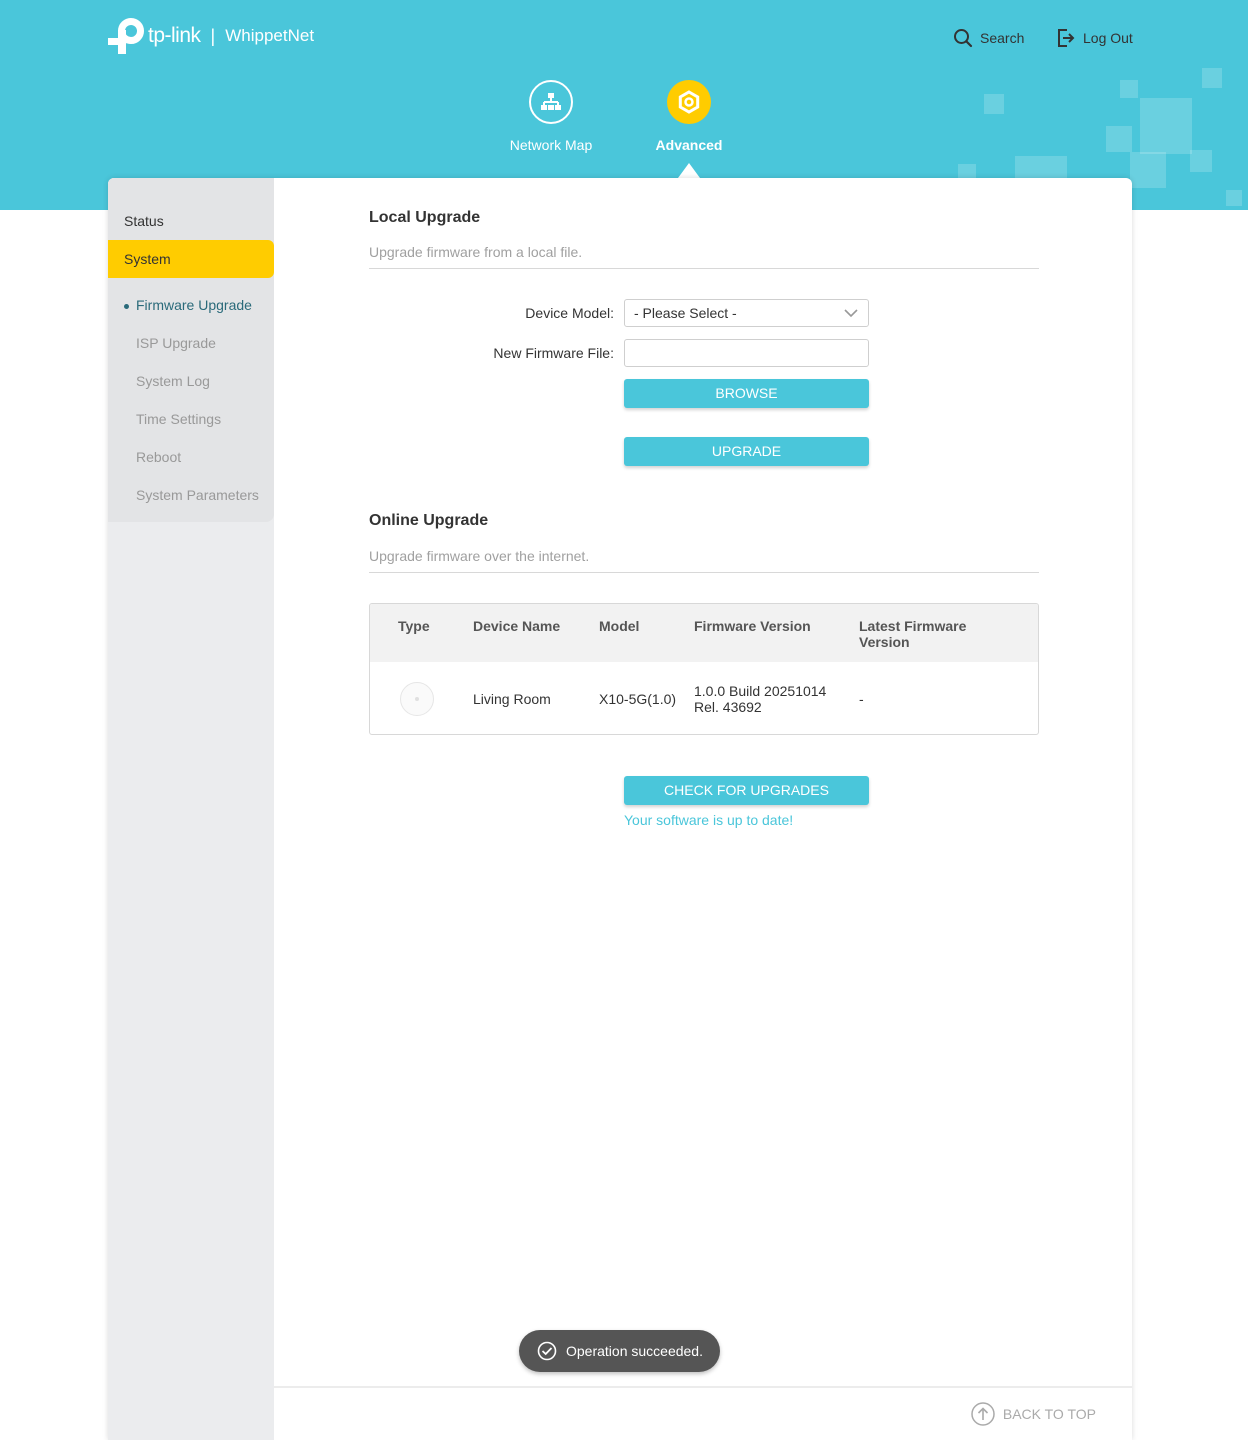 This screenshot has height=1440, width=1248. Describe the element at coordinates (638, 699) in the screenshot. I see `model-cell: X10-5G(1.0)` at that location.